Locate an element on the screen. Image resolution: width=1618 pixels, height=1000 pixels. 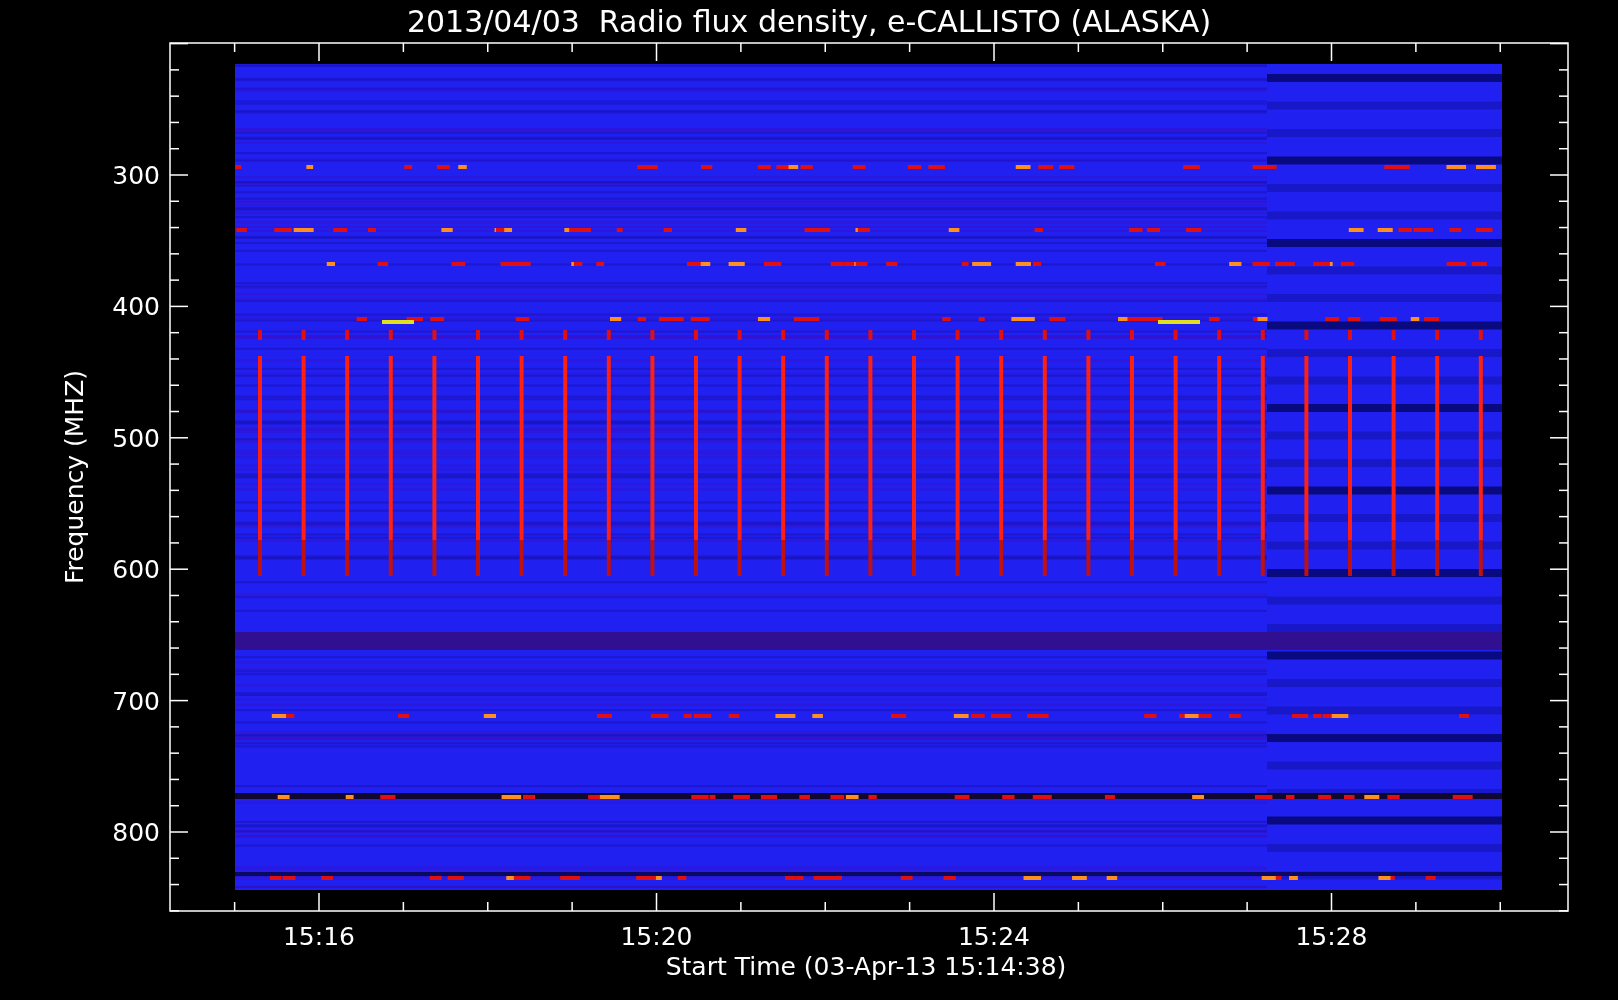
x-tick-label: 15:24 is located at coordinates (994, 936).